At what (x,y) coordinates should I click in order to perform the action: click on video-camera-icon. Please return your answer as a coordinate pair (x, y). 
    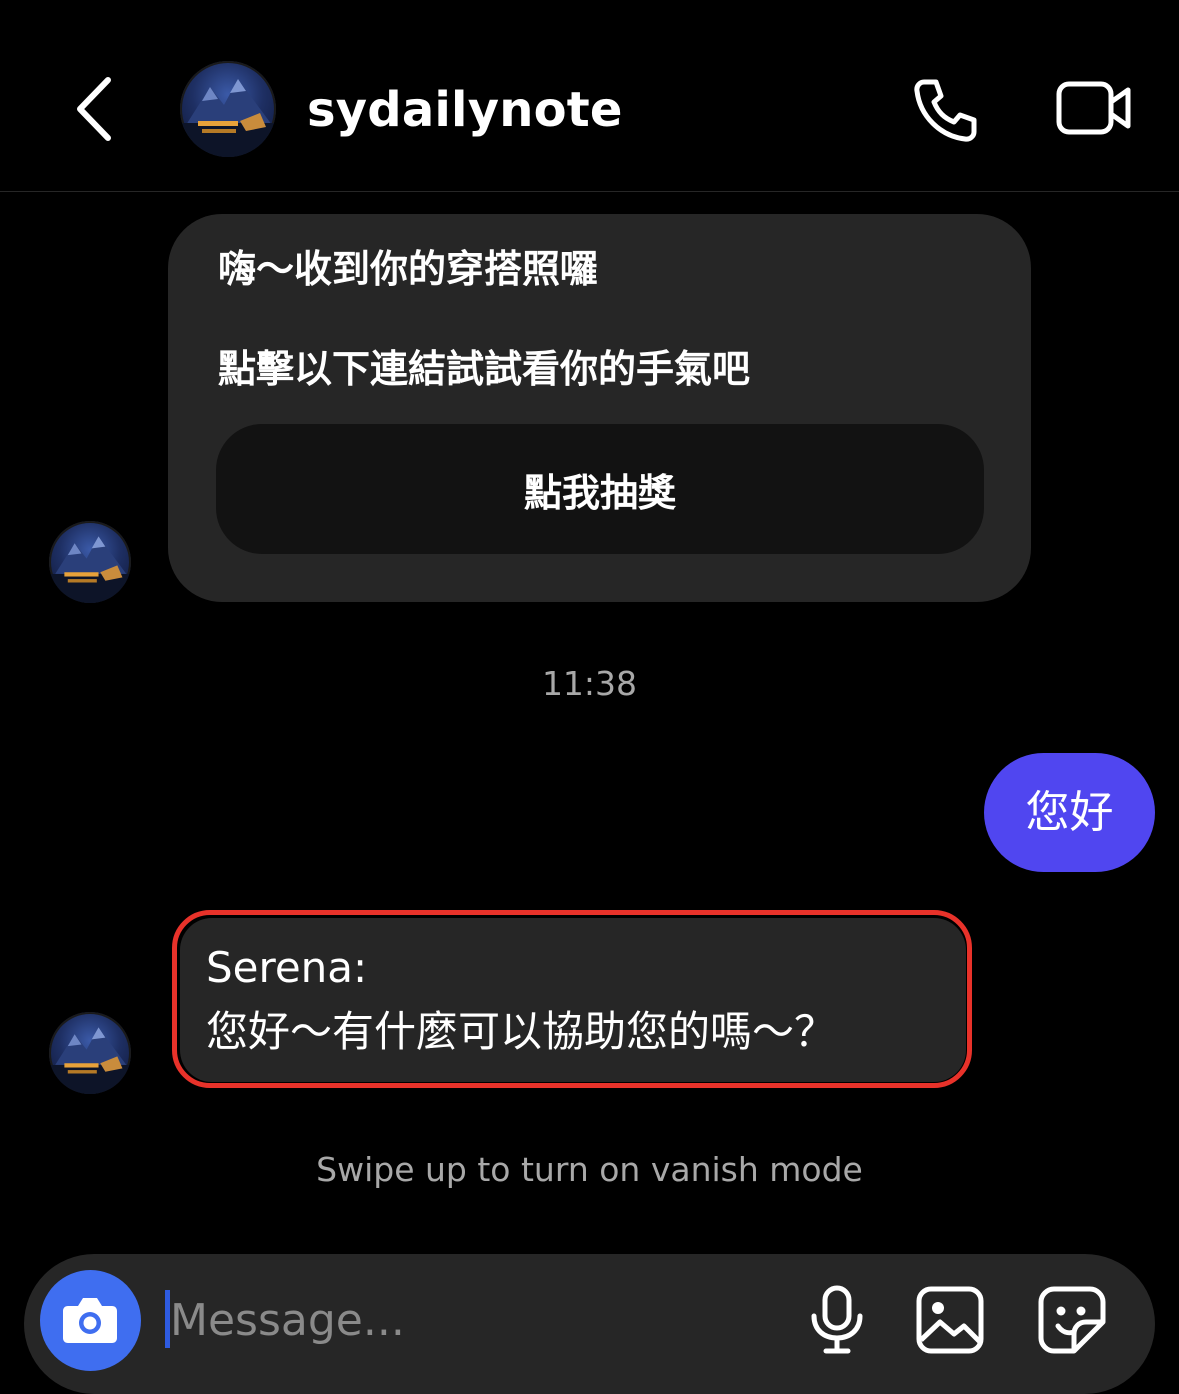
    Looking at the image, I should click on (1093, 108).